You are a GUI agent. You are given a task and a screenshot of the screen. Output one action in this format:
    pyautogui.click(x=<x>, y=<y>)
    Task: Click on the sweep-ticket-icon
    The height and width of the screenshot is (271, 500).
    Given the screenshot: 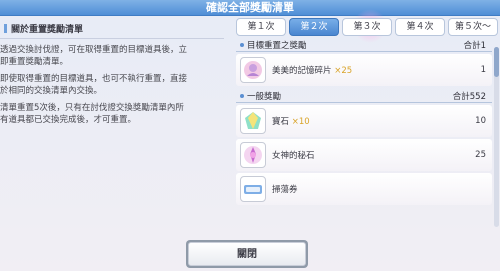 What is the action you would take?
    pyautogui.click(x=253, y=189)
    